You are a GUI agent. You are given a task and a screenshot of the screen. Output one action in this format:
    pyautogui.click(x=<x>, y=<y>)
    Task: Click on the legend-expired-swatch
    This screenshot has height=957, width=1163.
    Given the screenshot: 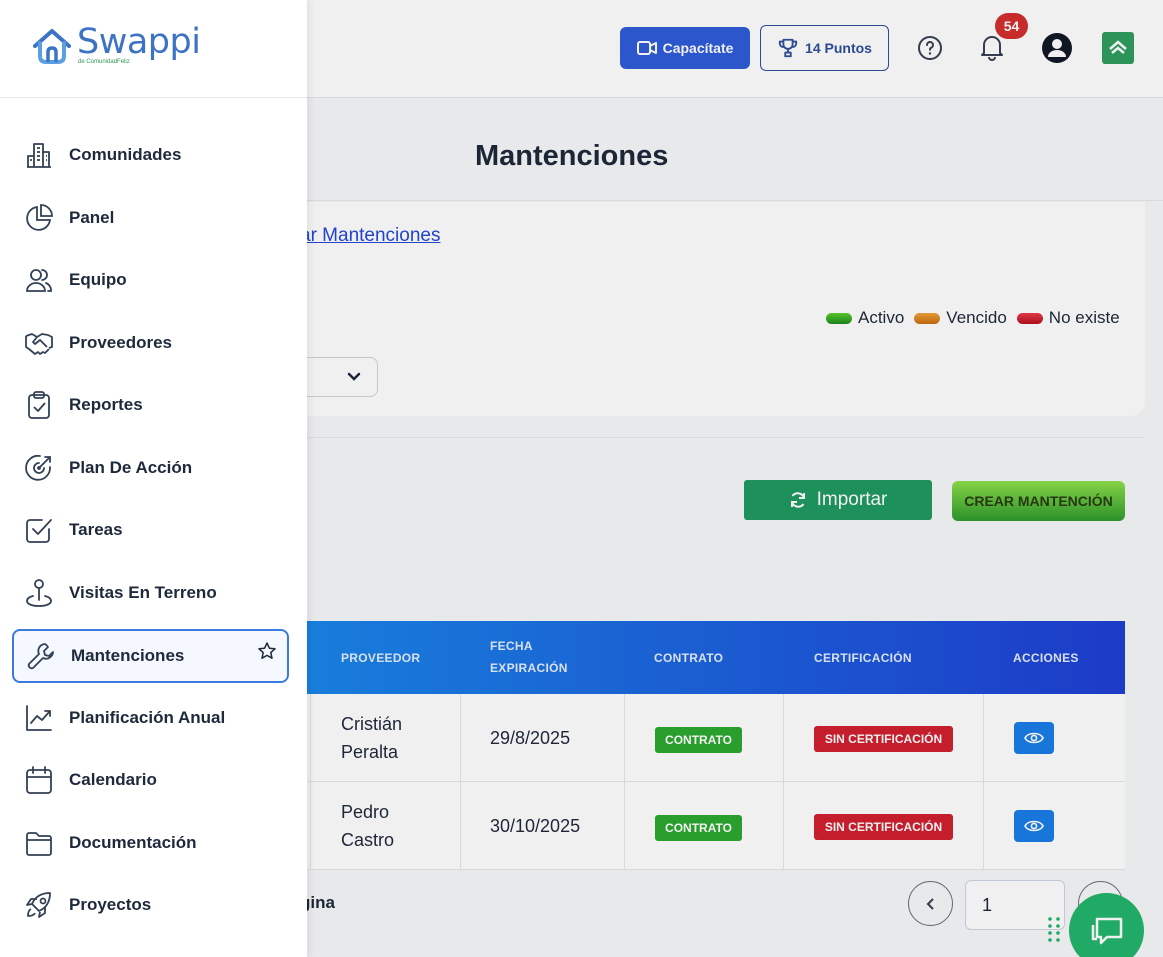 What is the action you would take?
    pyautogui.click(x=927, y=318)
    